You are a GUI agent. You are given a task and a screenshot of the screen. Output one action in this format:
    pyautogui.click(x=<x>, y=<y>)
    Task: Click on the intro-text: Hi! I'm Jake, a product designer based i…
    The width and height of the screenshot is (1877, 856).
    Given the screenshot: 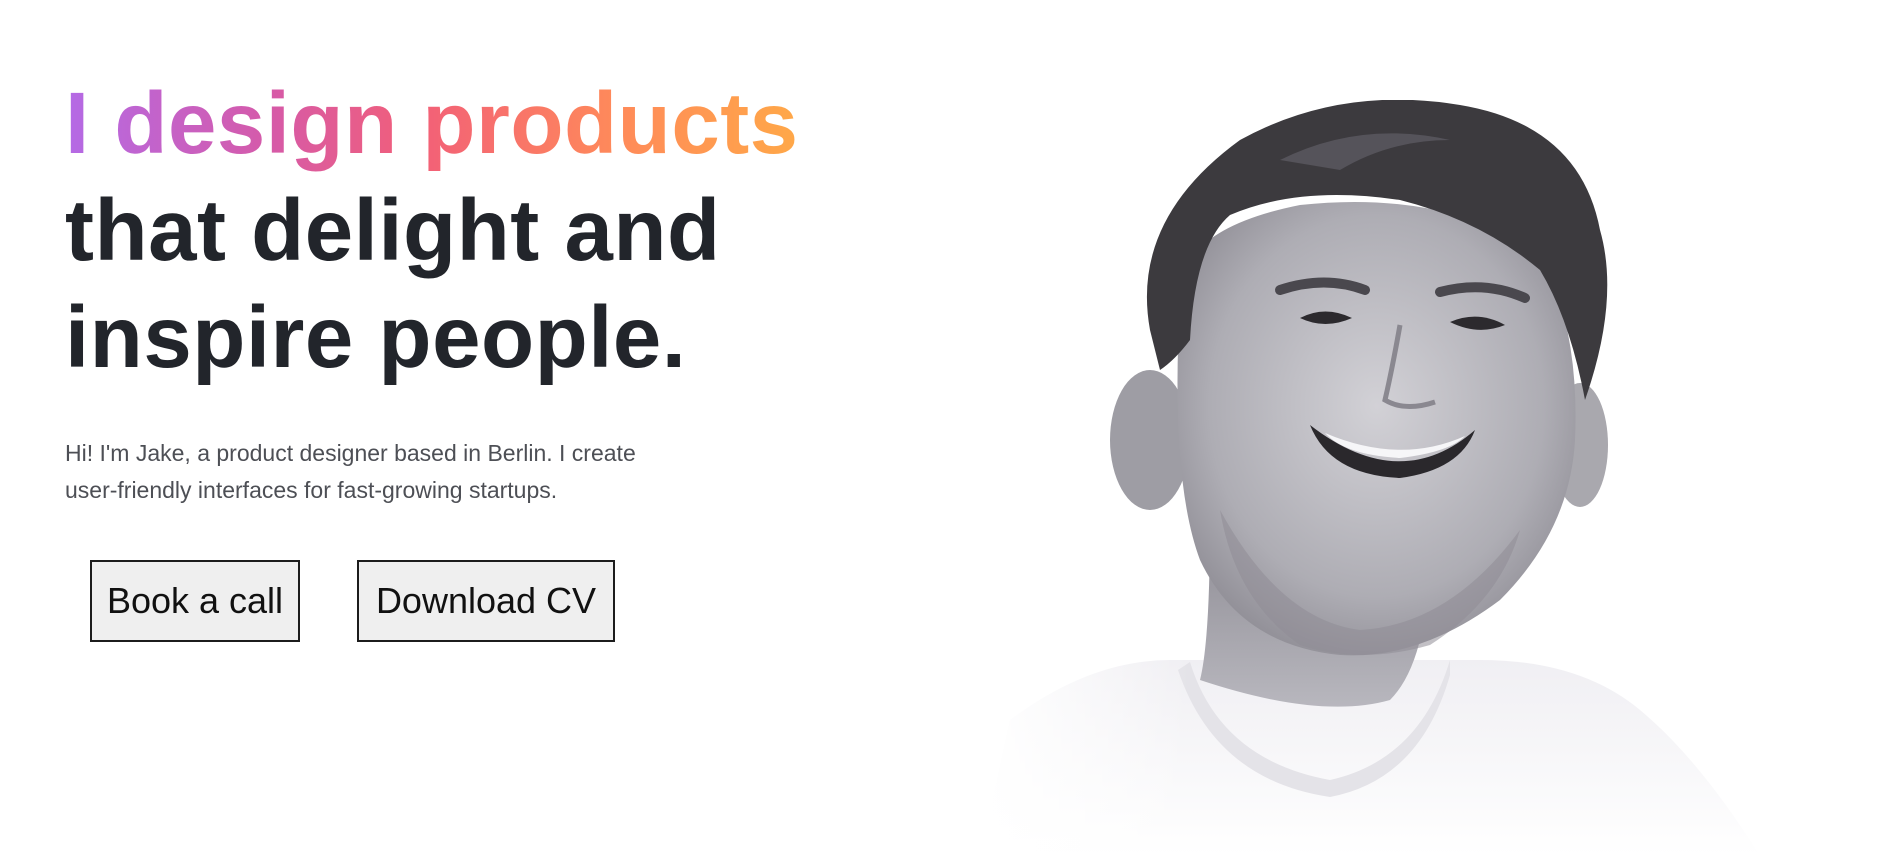 What is the action you would take?
    pyautogui.click(x=405, y=472)
    